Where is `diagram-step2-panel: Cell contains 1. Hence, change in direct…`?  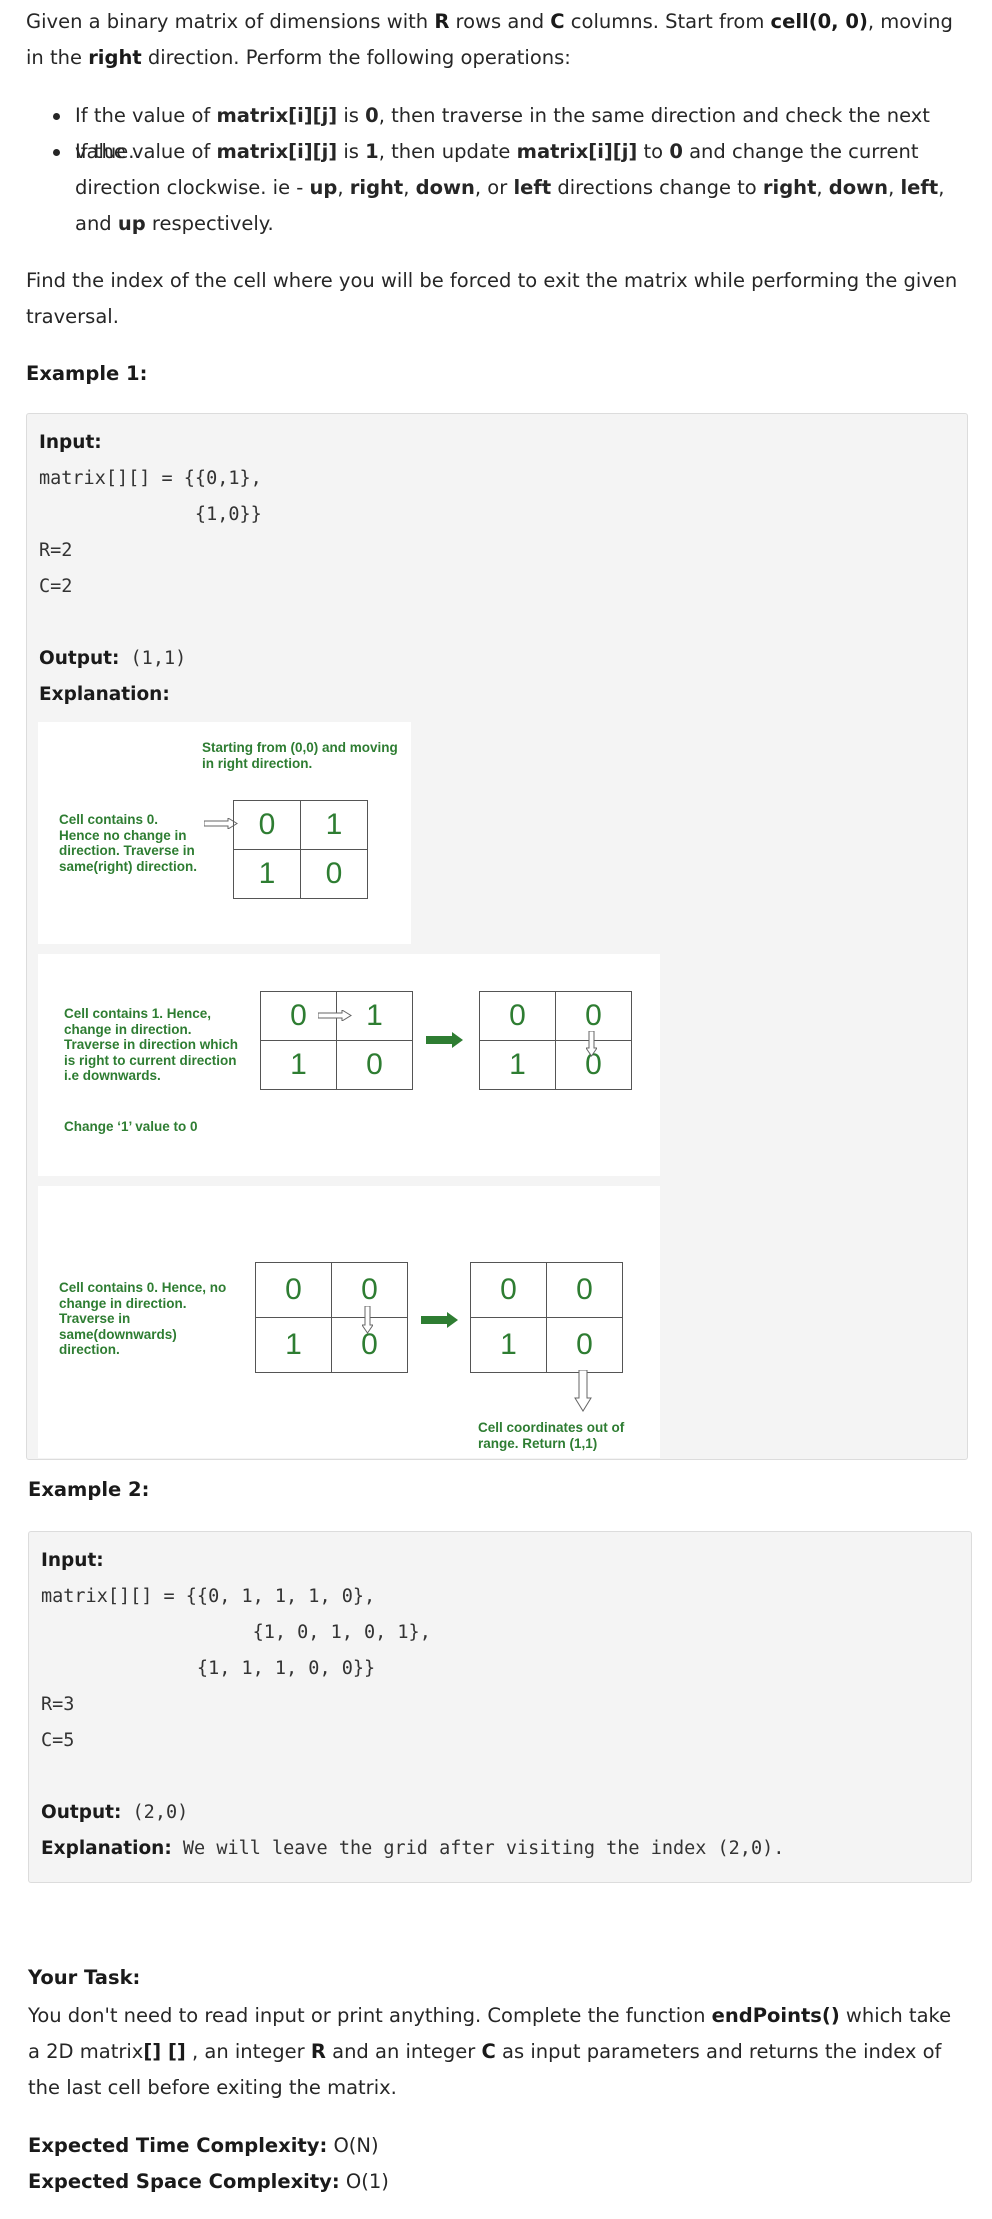 diagram-step2-panel: Cell contains 1. Hence, change in direct… is located at coordinates (349, 1065).